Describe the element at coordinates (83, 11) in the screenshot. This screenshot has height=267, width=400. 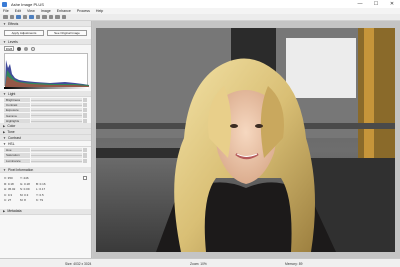
I see `menu-process: Process` at that location.